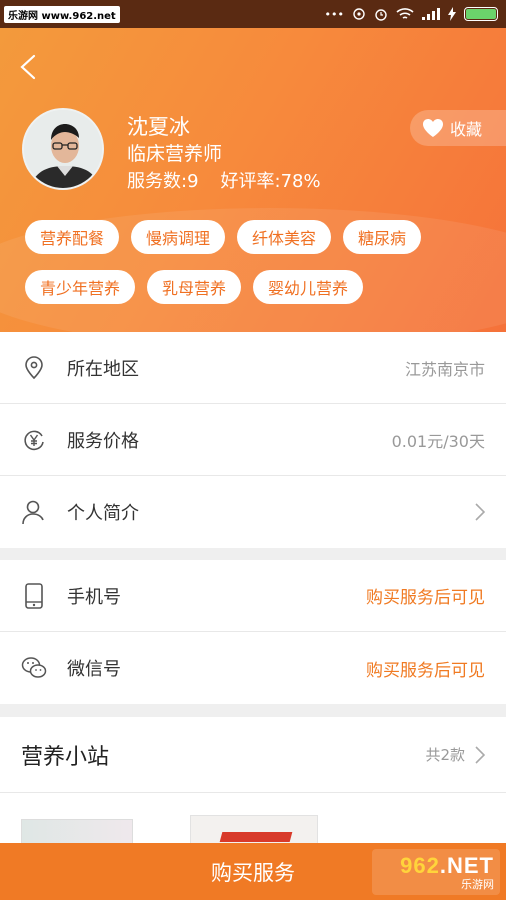 Image resolution: width=506 pixels, height=900 pixels. I want to click on price-row: 服务价格 0.01元/30天, so click(253, 440).